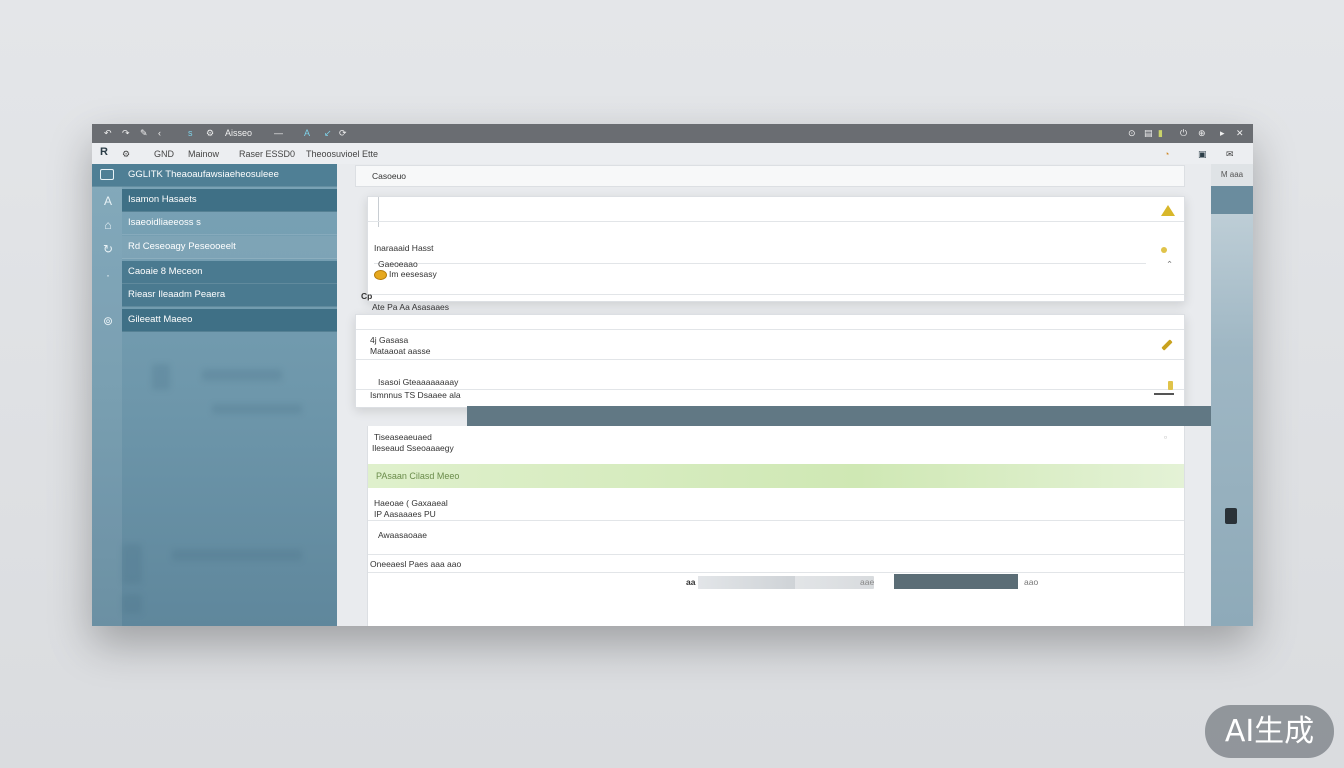 Image resolution: width=1344 pixels, height=768 pixels. What do you see at coordinates (672, 133) in the screenshot?
I see `title-bar: ↶ ↷ ✎ ‹ s ⚙ Aisseo — A ↙ ⟳ ⊙ ▤ ▮ ⏻ ⊕ ▸ ✕` at bounding box center [672, 133].